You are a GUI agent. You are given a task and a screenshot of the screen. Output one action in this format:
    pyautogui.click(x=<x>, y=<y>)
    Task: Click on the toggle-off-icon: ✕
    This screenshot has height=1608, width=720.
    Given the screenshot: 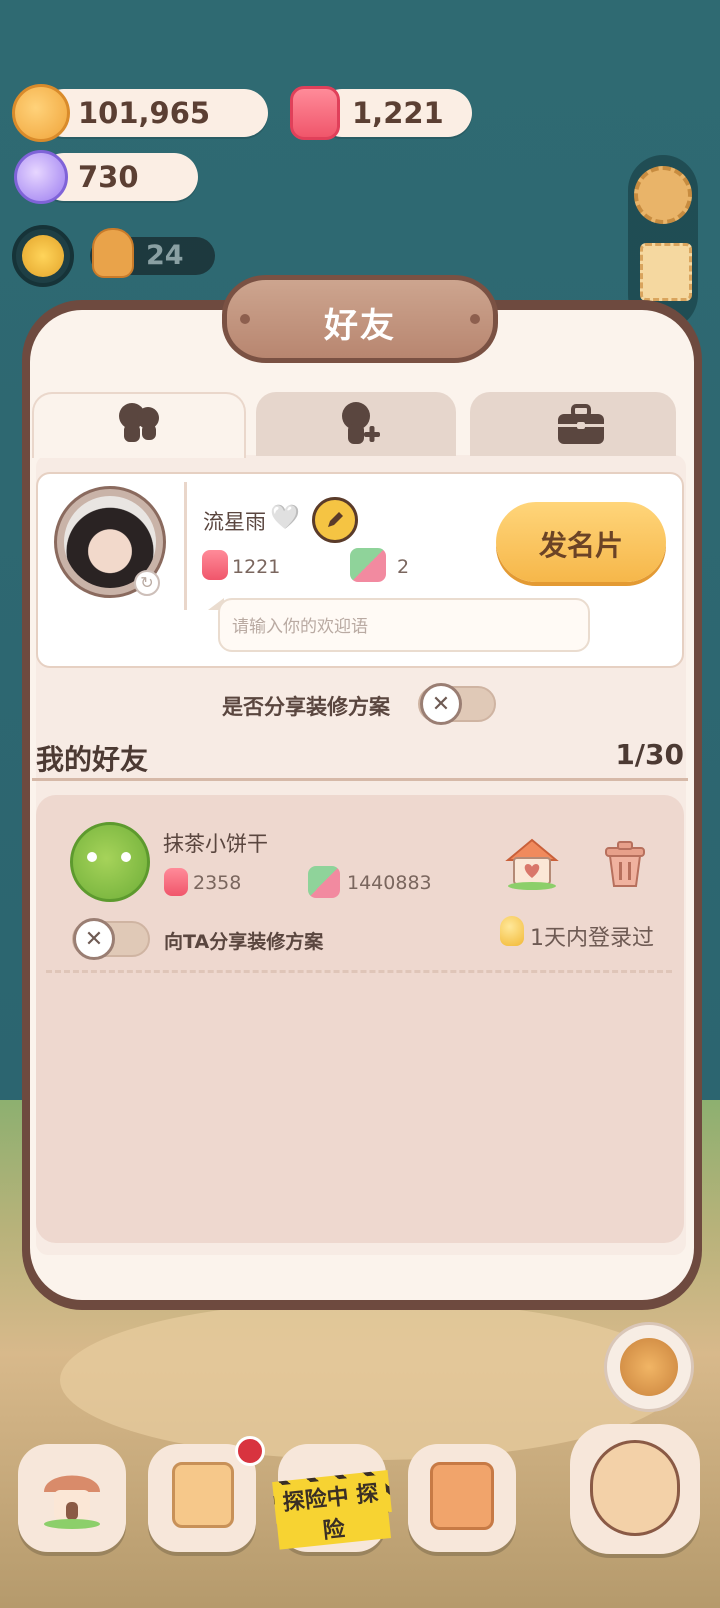 What is the action you would take?
    pyautogui.click(x=441, y=704)
    